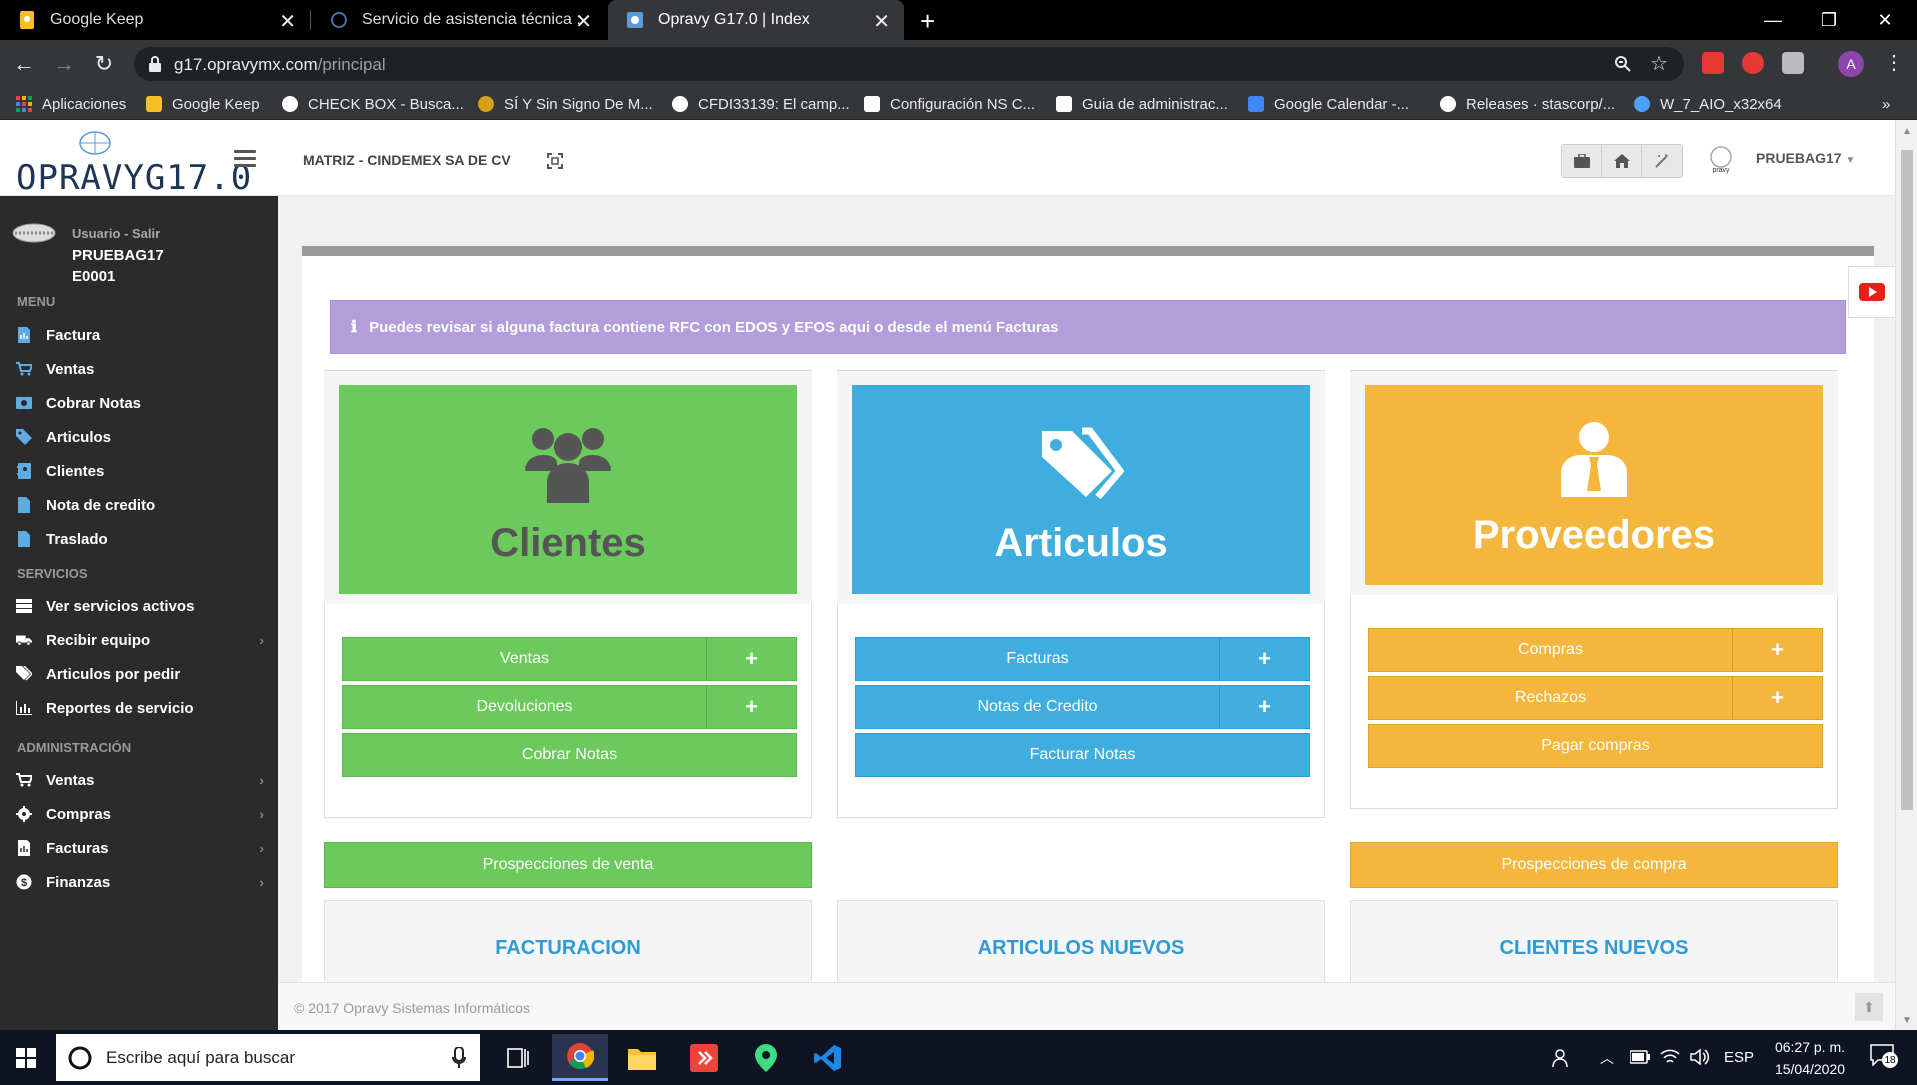  I want to click on taskbar-clock: 06:27 p. m. 15/04/2020, so click(1810, 1058).